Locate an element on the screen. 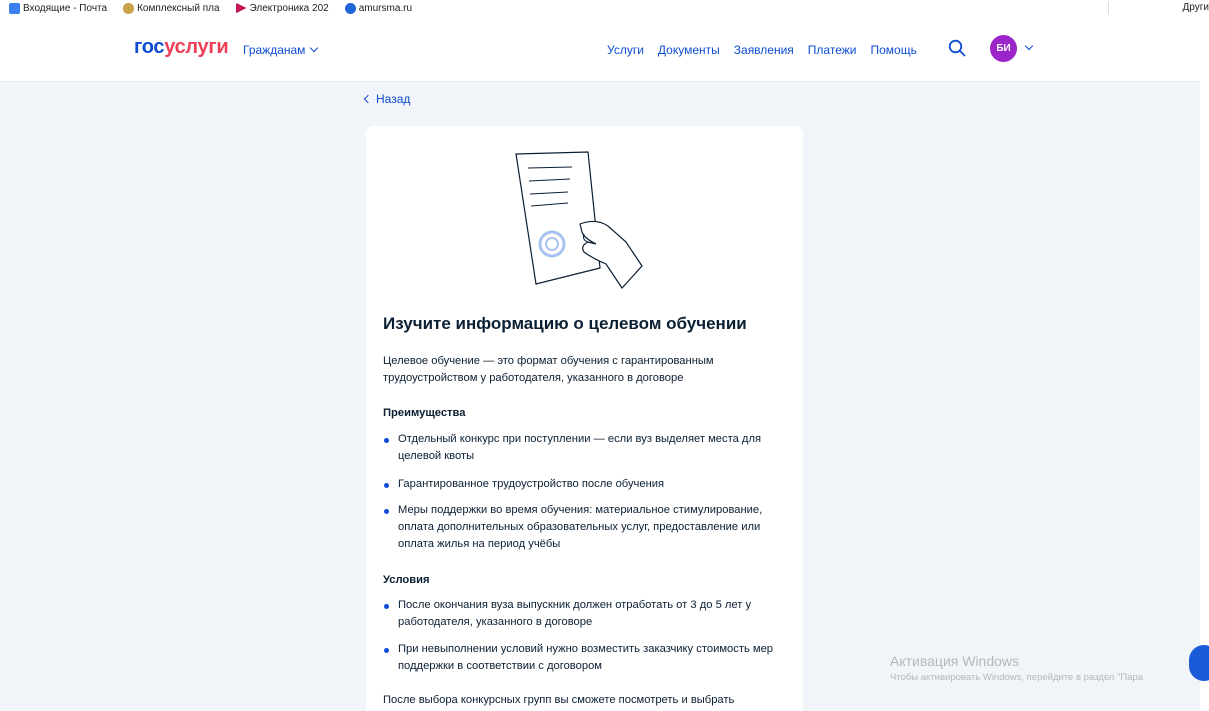 The image size is (1209, 711). shield-emblem-icon is located at coordinates (129, 8).